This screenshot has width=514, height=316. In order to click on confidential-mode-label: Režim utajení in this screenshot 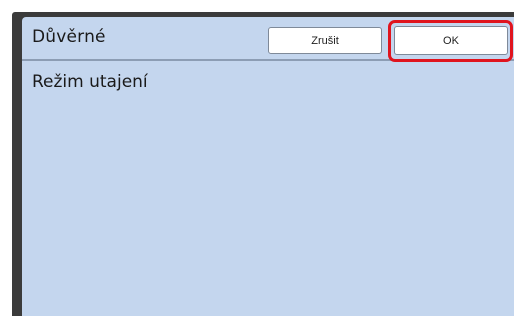, I will do `click(90, 82)`.